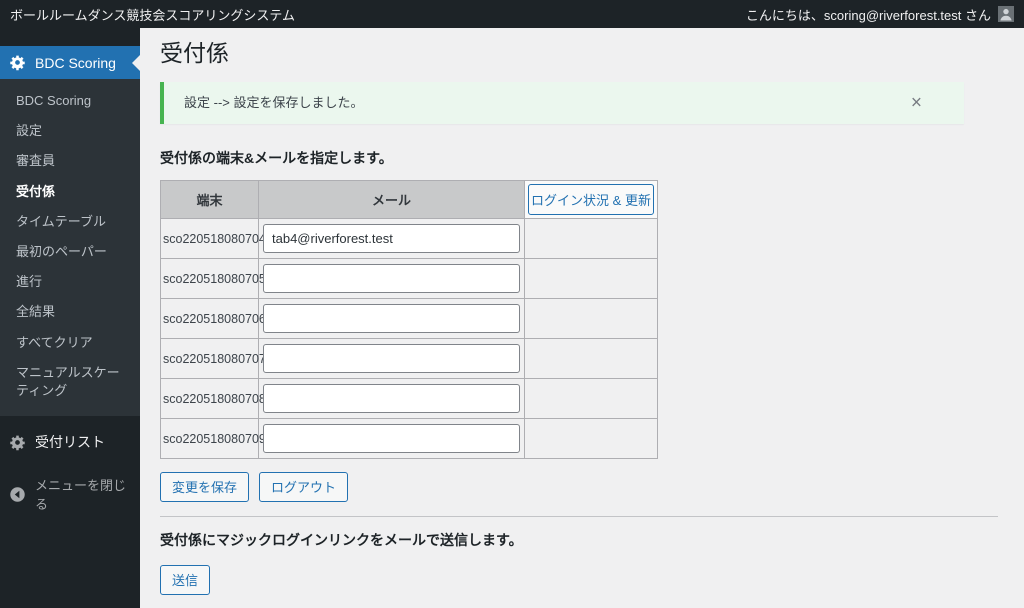 Image resolution: width=1024 pixels, height=608 pixels. Describe the element at coordinates (916, 103) in the screenshot. I see `close-icon: ×` at that location.